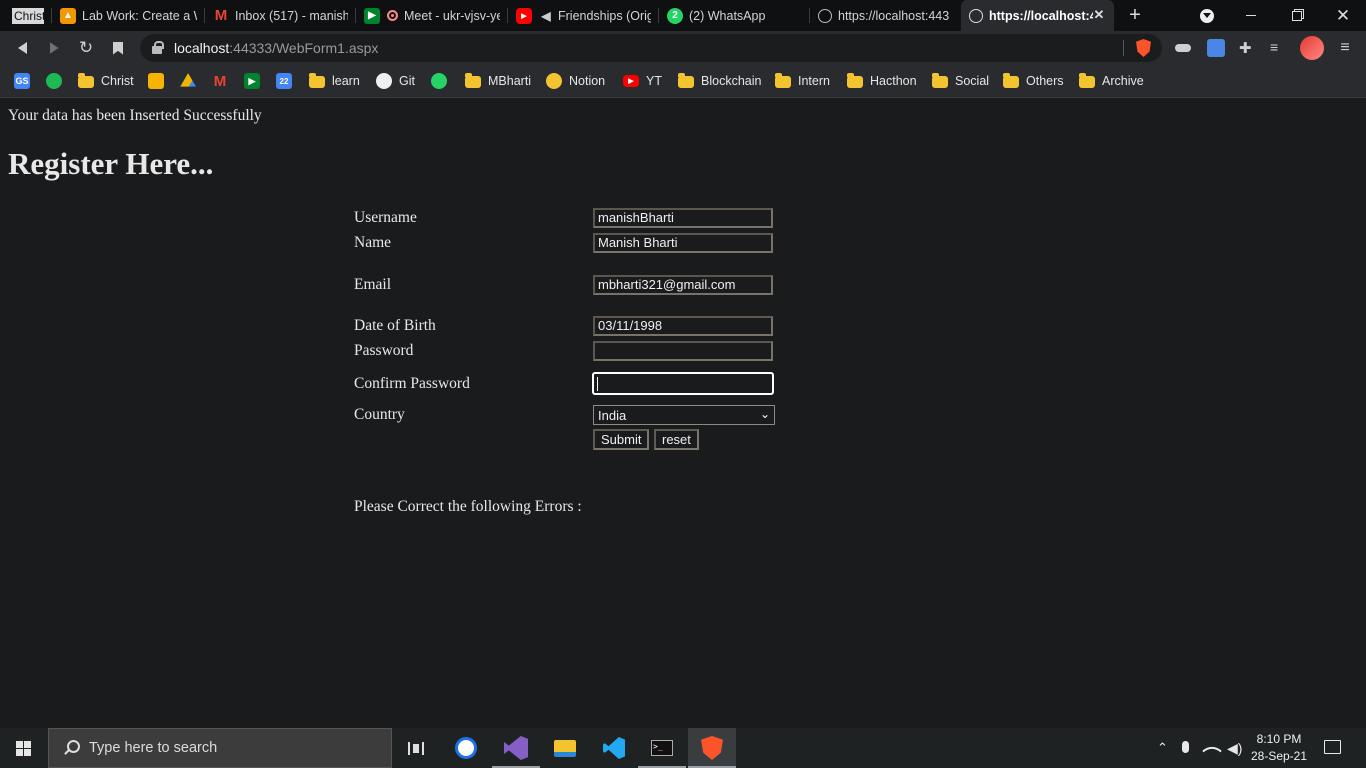 The image size is (1366, 768). What do you see at coordinates (676, 439) in the screenshot?
I see `reset-button: reset` at bounding box center [676, 439].